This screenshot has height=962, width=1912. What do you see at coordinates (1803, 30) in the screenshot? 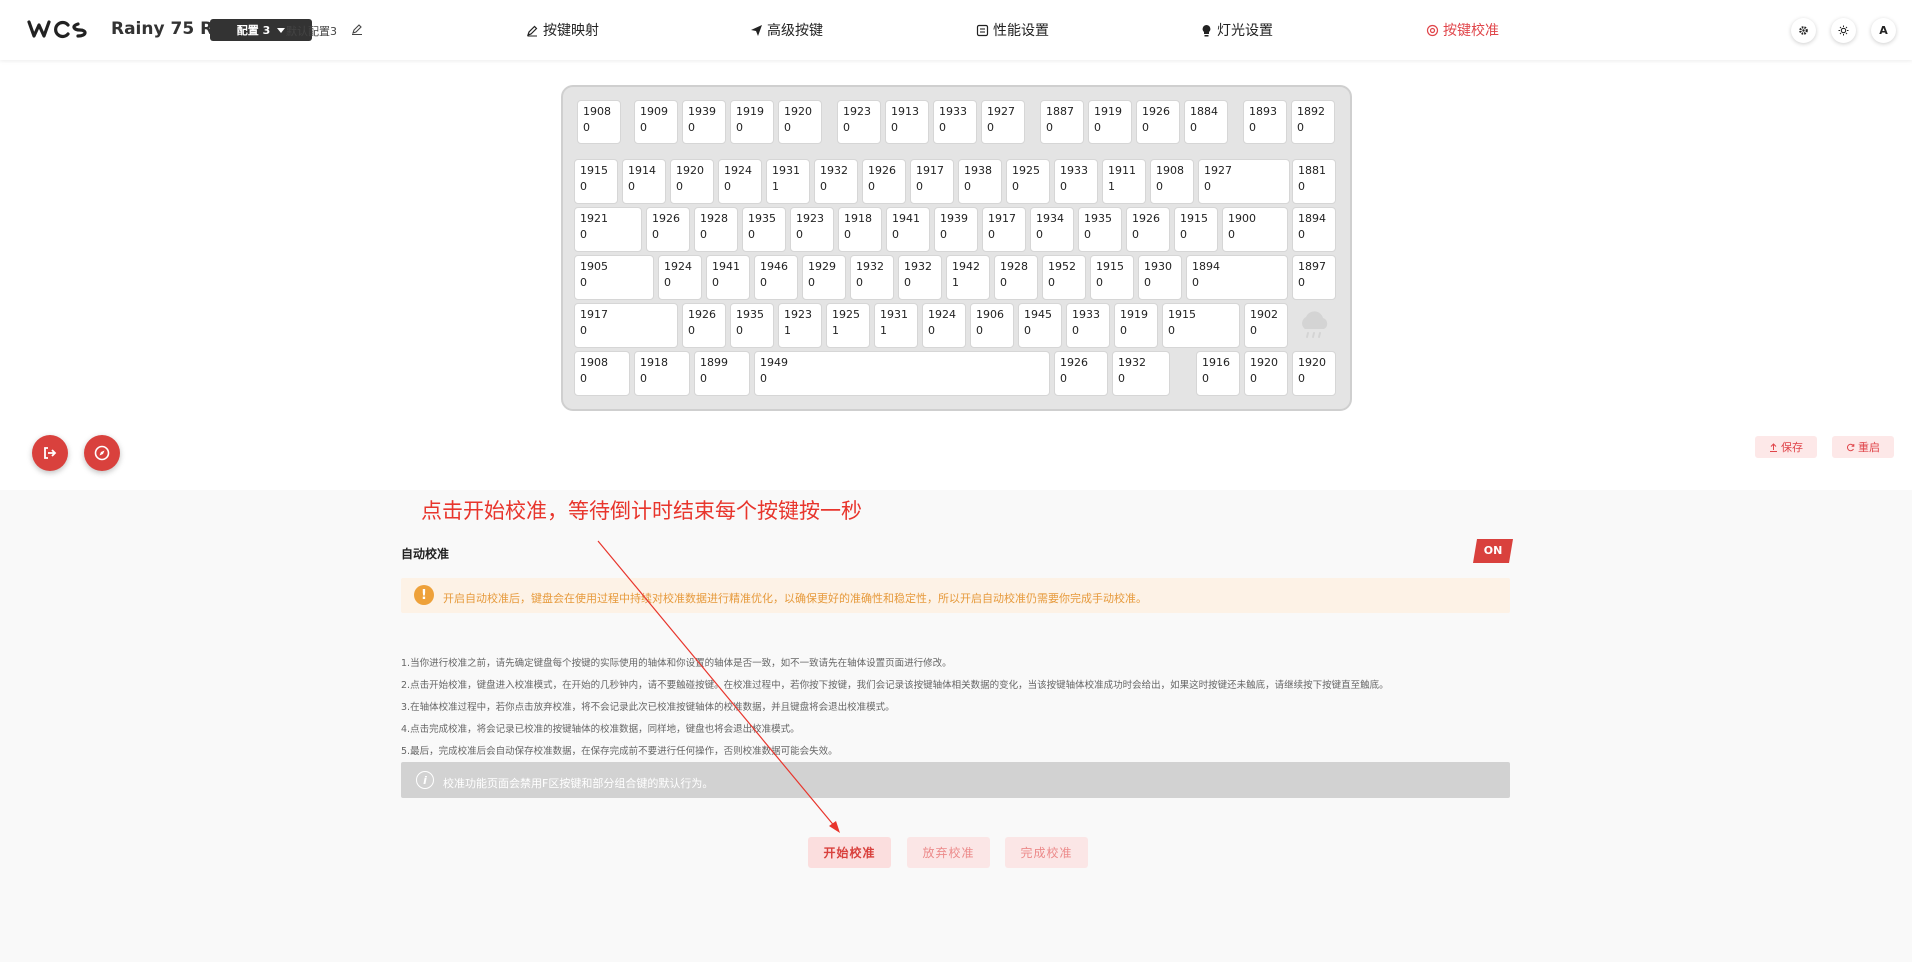
I see `settings-button` at bounding box center [1803, 30].